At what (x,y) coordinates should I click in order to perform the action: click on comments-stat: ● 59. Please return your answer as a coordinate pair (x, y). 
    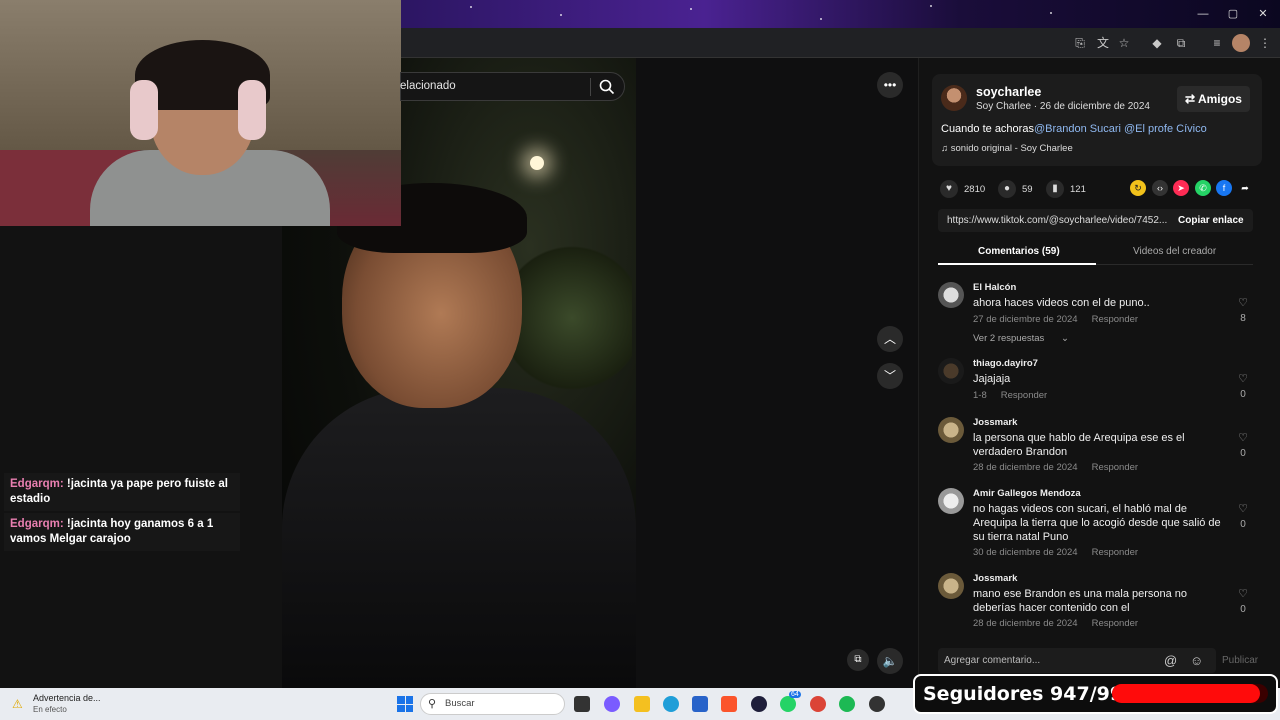
    Looking at the image, I should click on (1015, 189).